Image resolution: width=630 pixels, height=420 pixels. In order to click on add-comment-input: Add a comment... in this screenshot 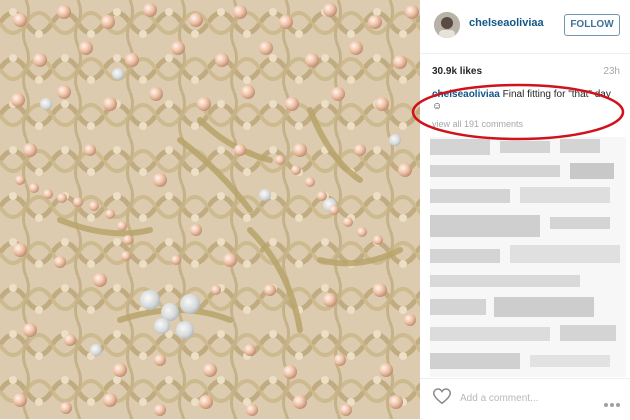, I will do `click(499, 398)`.